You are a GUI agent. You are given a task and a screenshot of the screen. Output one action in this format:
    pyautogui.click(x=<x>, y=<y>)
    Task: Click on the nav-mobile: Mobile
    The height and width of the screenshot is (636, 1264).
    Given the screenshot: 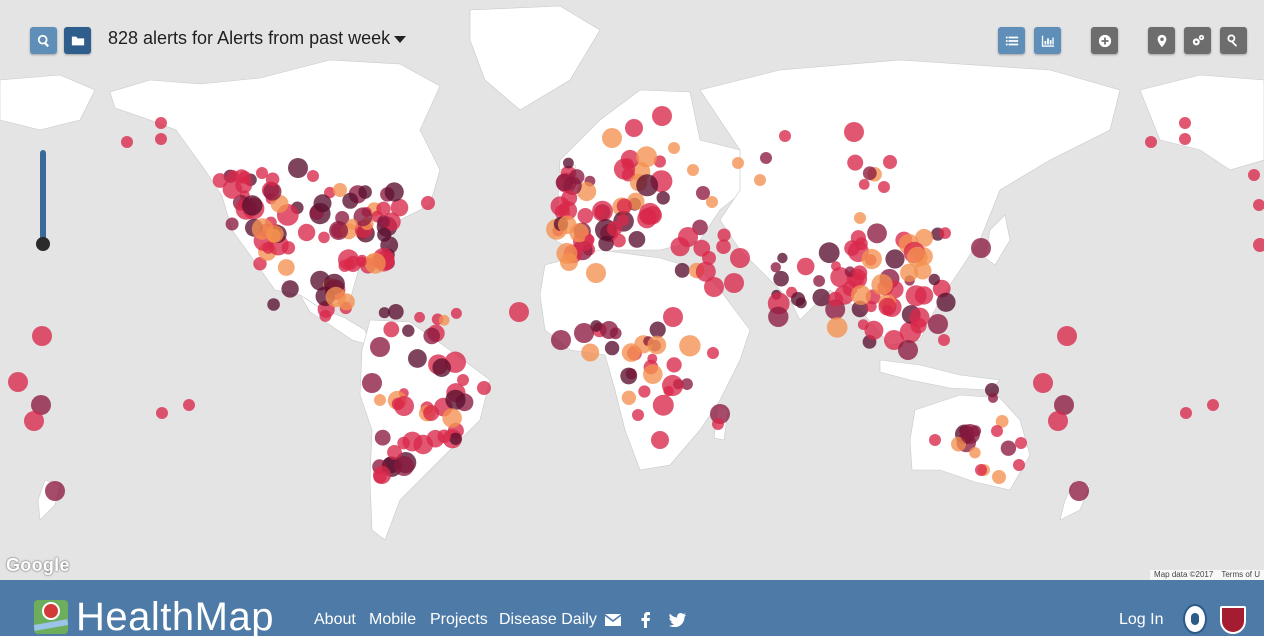 What is the action you would take?
    pyautogui.click(x=392, y=620)
    